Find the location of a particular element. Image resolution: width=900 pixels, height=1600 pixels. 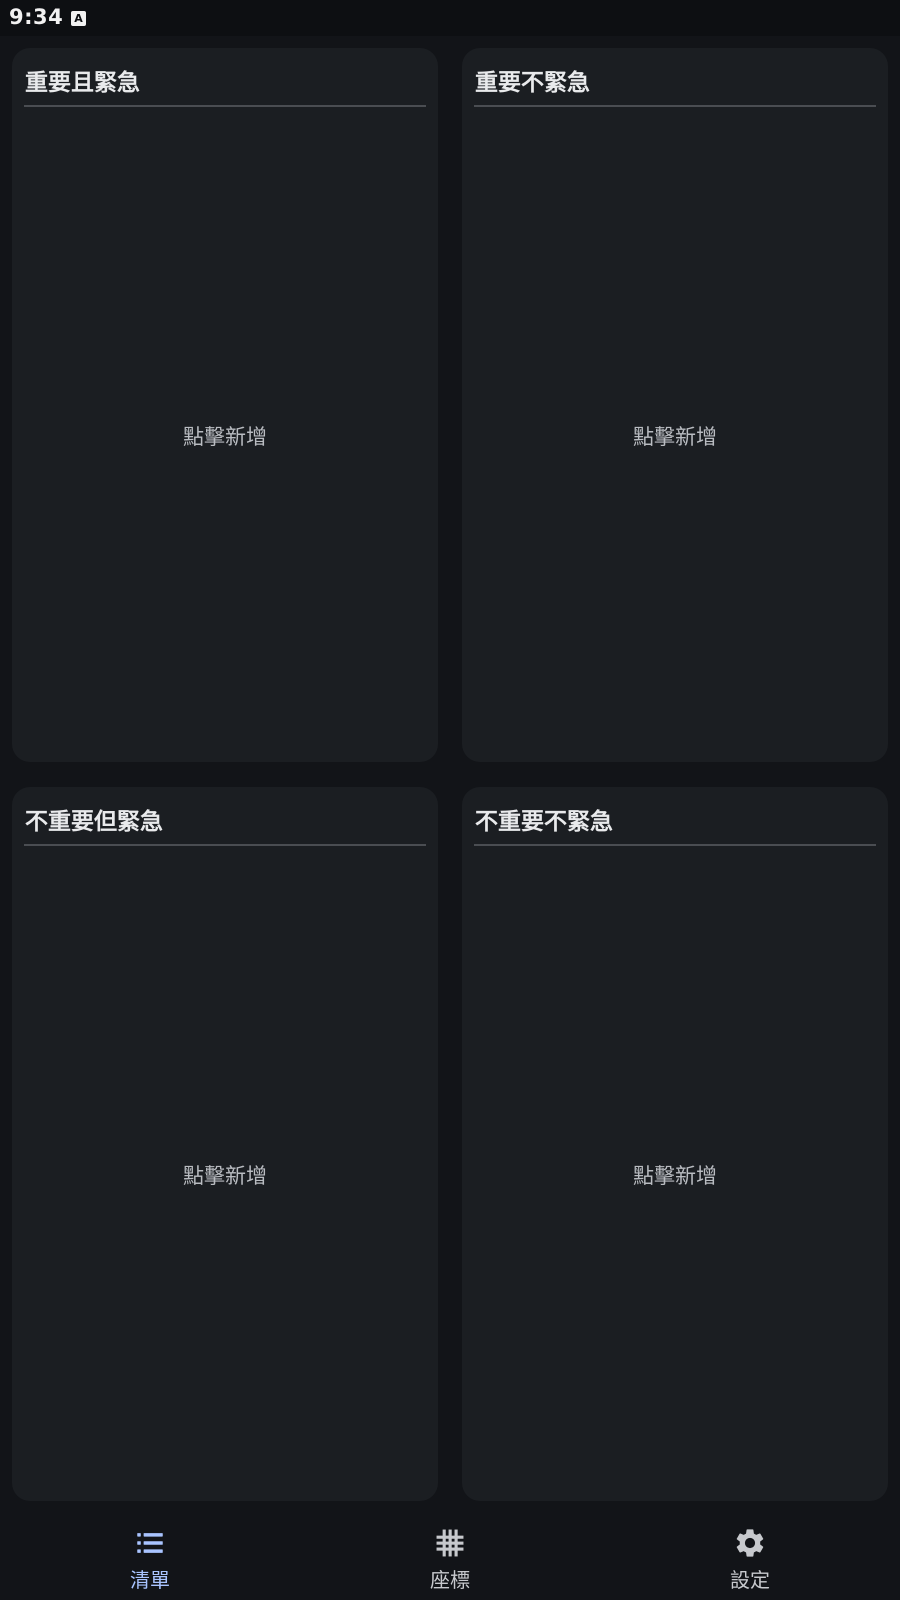

gear-icon is located at coordinates (750, 1543).